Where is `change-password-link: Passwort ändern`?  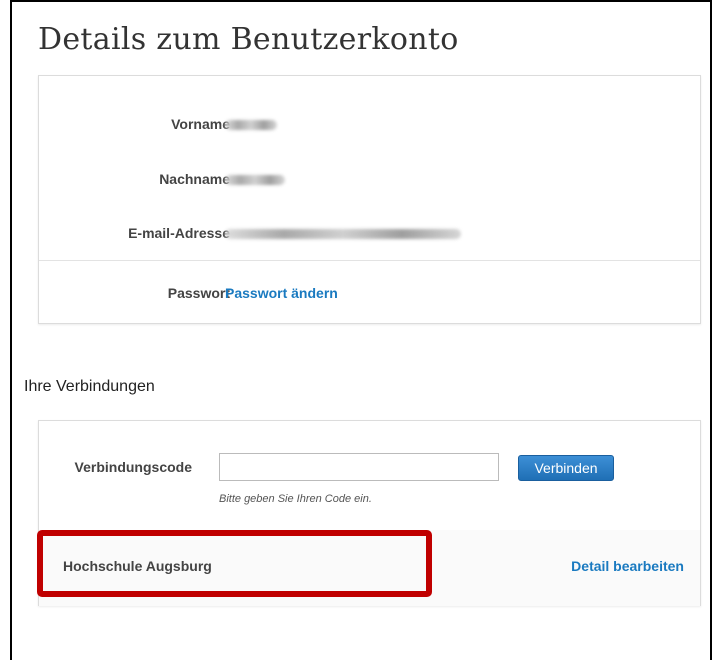
change-password-link: Passwort ändern is located at coordinates (281, 293).